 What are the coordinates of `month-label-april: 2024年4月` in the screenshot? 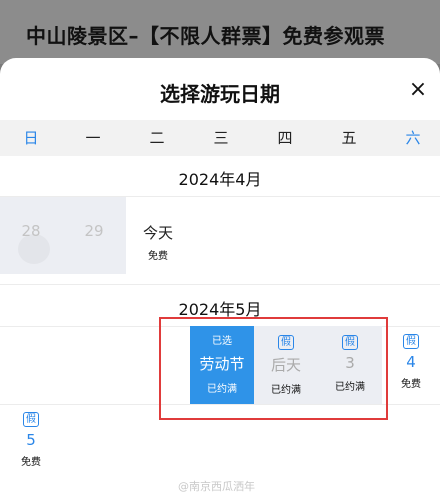 It's located at (220, 179).